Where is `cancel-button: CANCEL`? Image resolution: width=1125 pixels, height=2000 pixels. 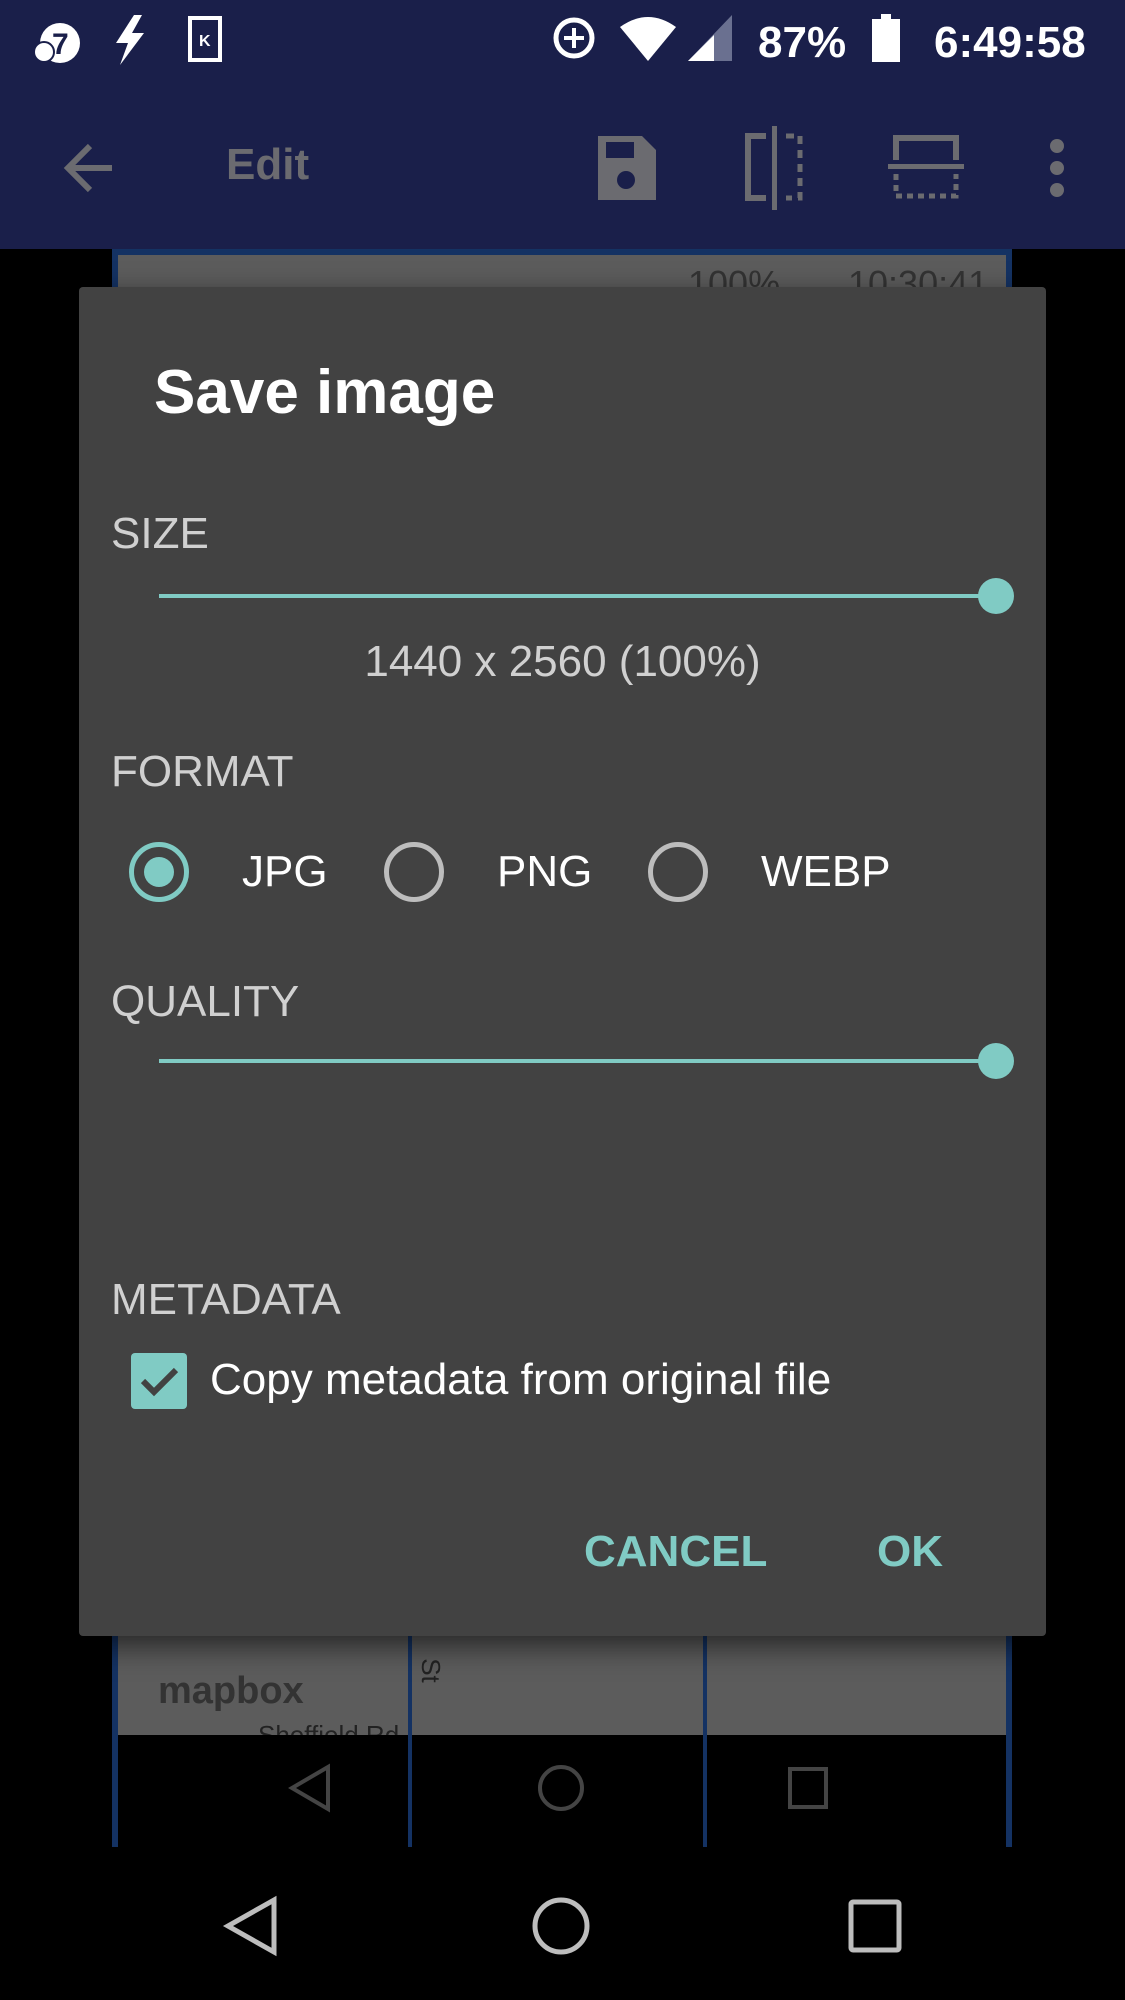
cancel-button: CANCEL is located at coordinates (675, 1552).